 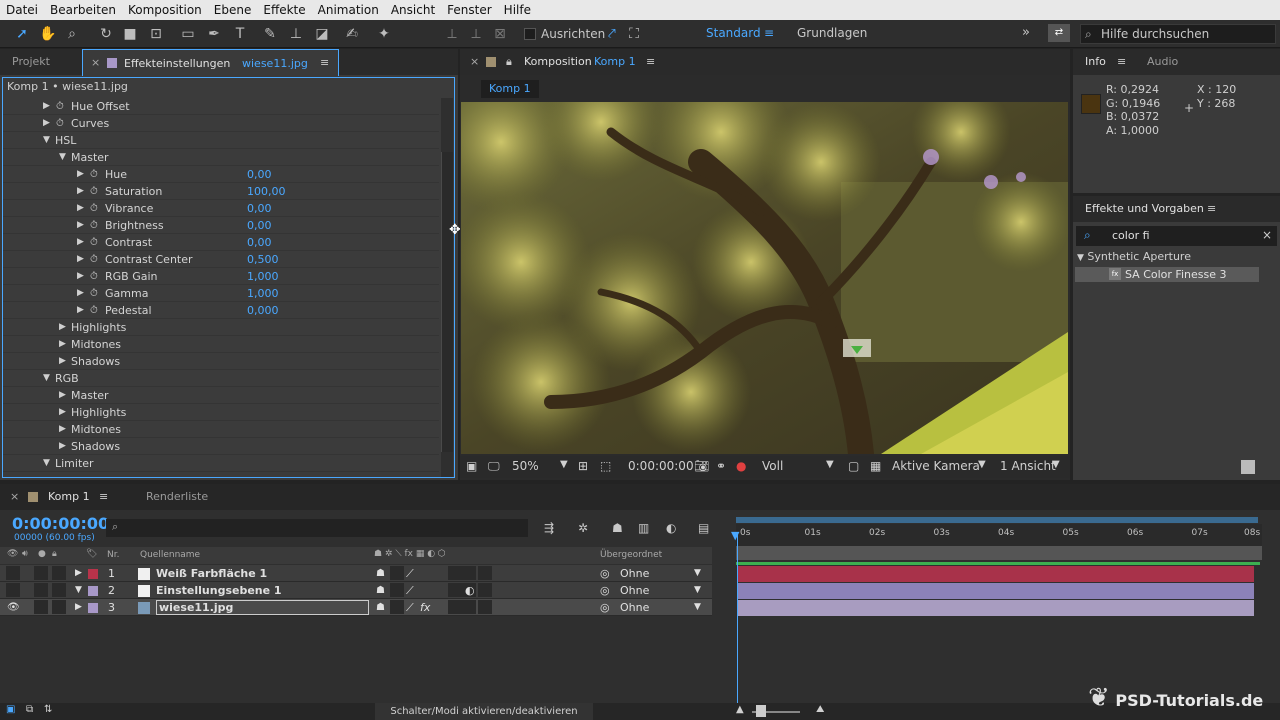 I want to click on visibility-toggle, so click(x=13, y=590).